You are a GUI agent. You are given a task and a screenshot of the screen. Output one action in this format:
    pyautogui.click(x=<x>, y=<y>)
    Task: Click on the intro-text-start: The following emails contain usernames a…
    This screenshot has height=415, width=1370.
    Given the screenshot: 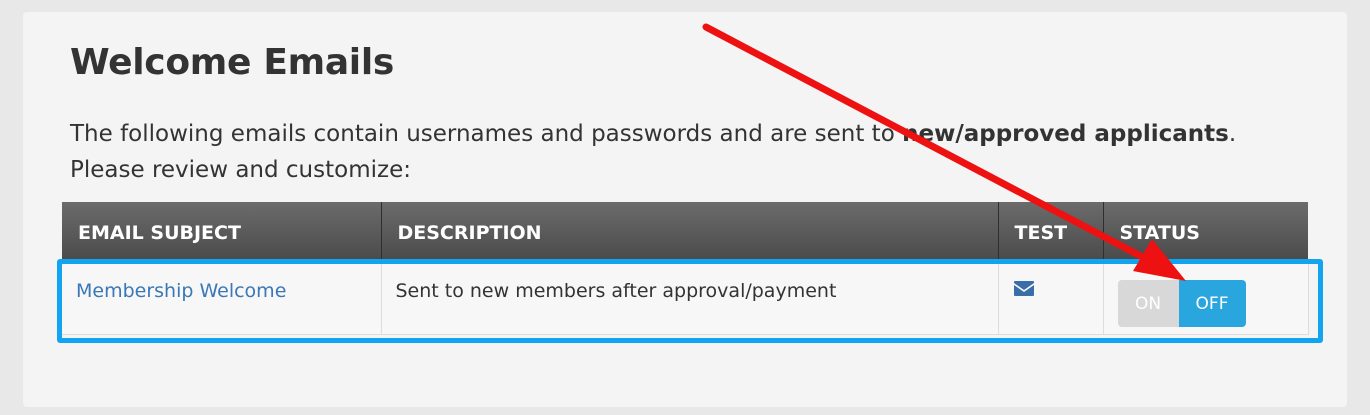 What is the action you would take?
    pyautogui.click(x=486, y=134)
    